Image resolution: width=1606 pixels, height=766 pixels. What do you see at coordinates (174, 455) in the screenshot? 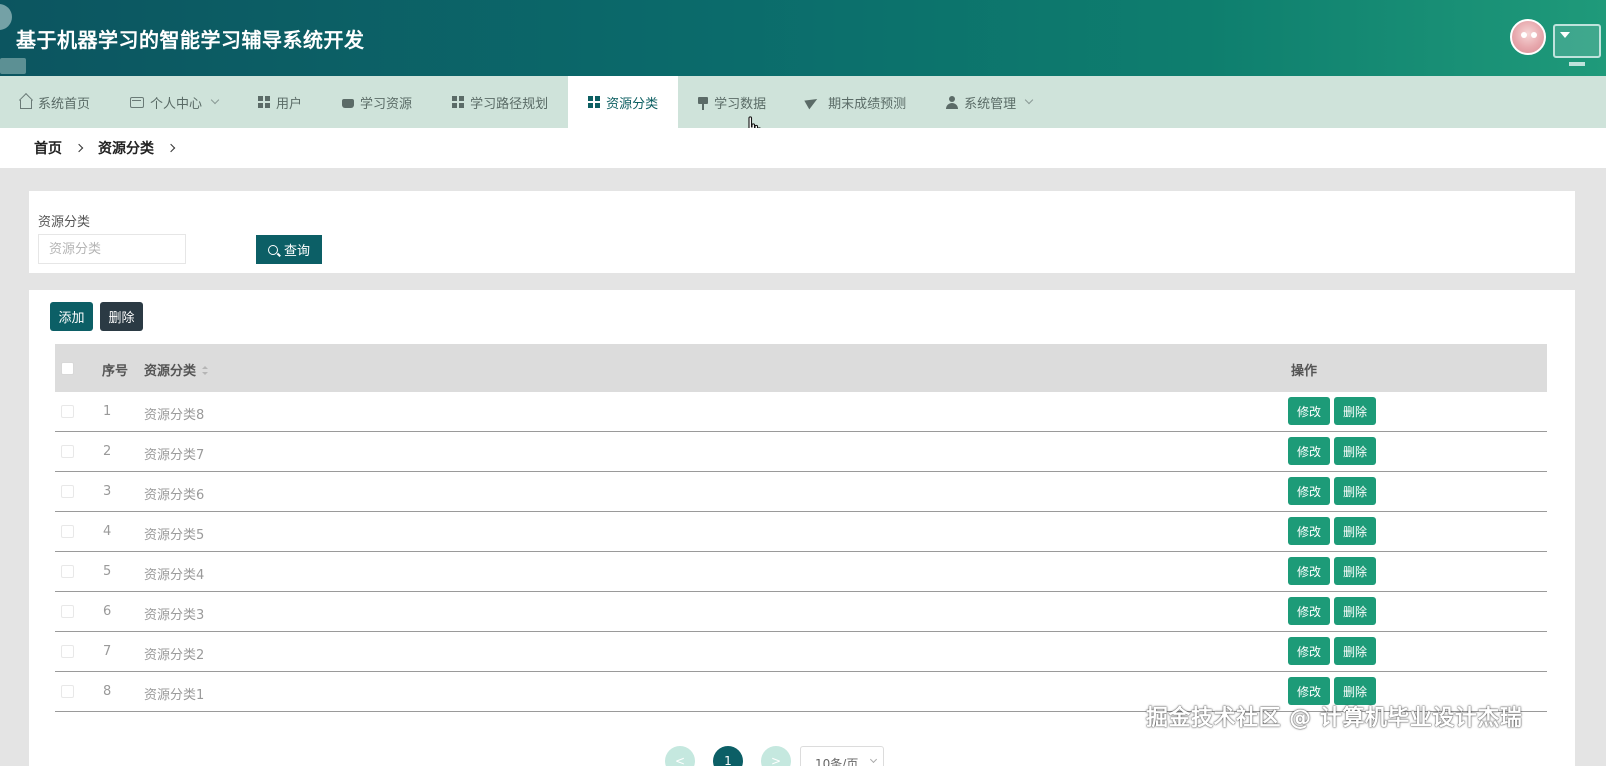
I see `row-category: 资源分类7` at bounding box center [174, 455].